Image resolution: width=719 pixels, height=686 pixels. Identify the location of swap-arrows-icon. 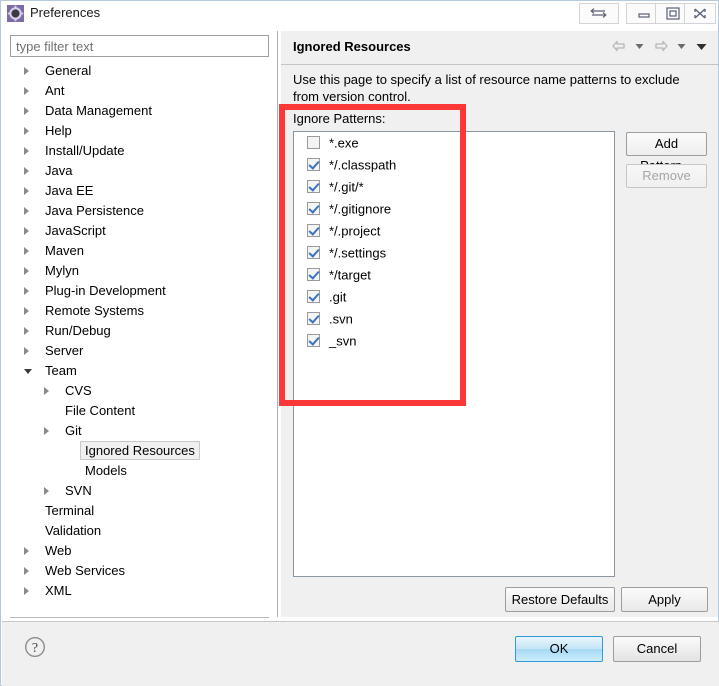
(599, 13).